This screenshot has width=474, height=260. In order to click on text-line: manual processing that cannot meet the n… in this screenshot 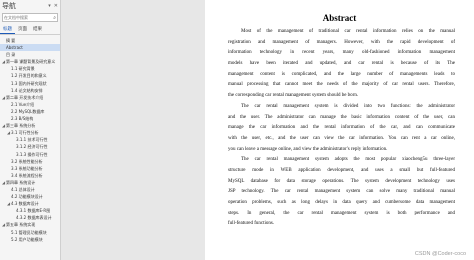, I will do `click(341, 85)`.